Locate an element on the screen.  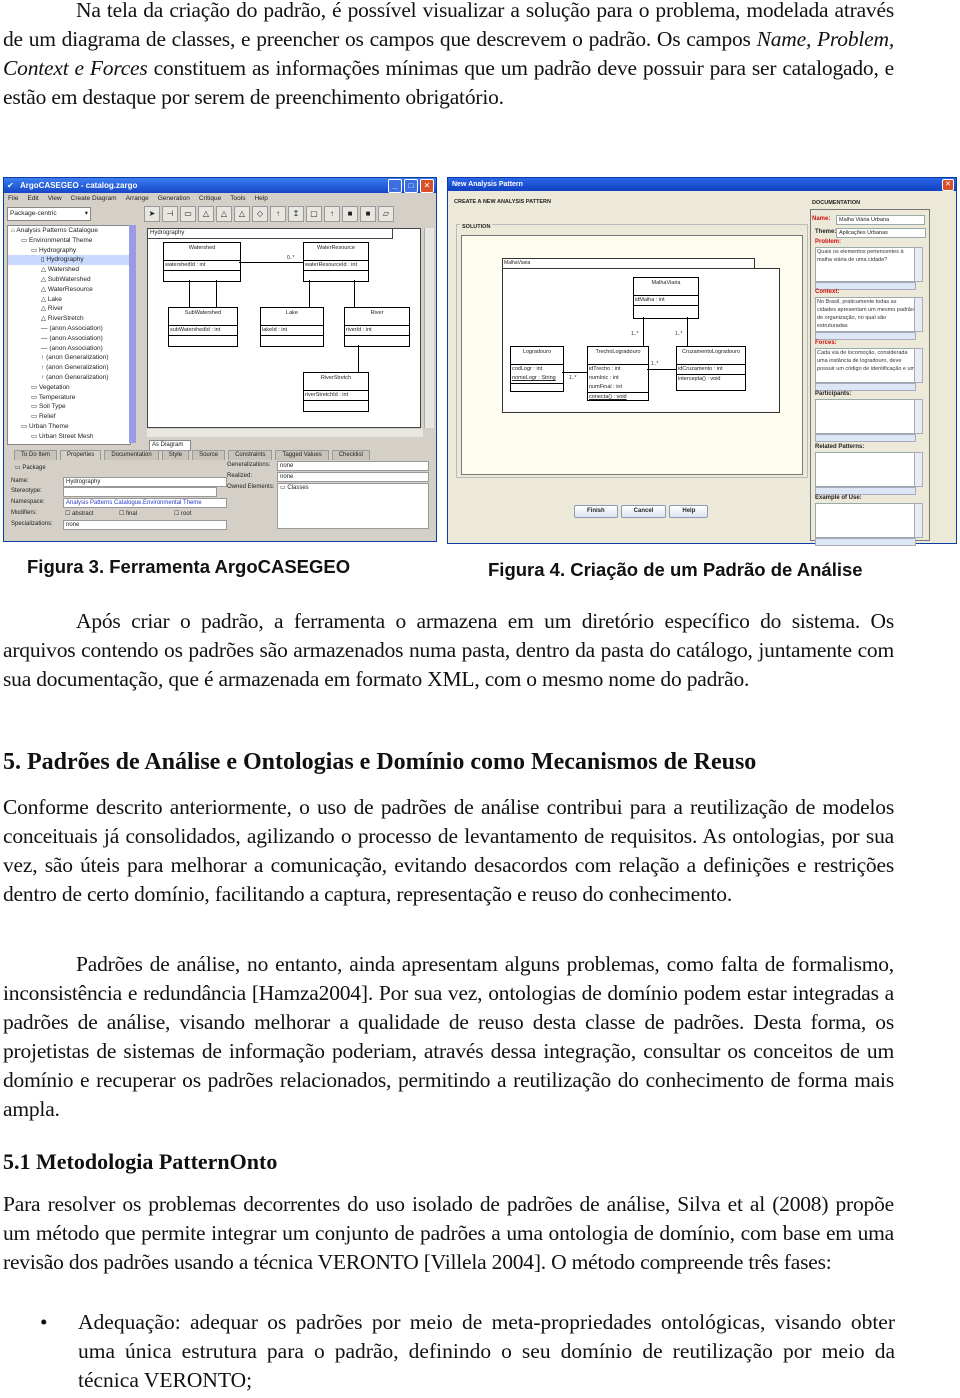
tree-item: ▭ Vegetation is located at coordinates (69, 388).